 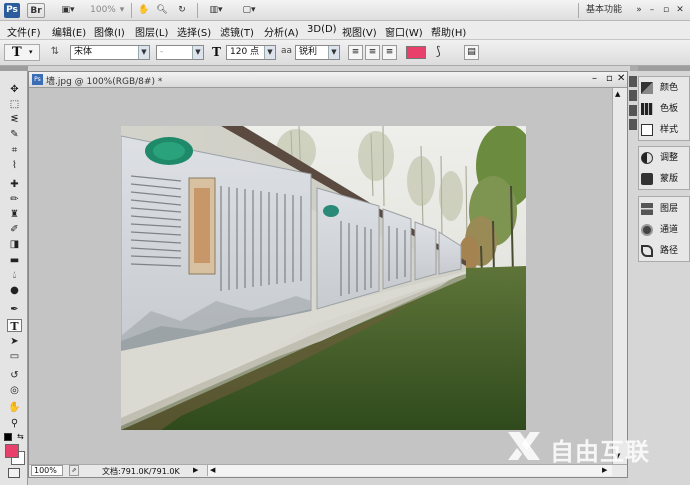 I want to click on zoom-field: 100%, so click(x=47, y=470).